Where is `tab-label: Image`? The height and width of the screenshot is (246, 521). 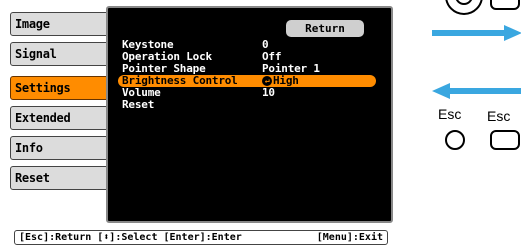
tab-label: Image is located at coordinates (32, 24).